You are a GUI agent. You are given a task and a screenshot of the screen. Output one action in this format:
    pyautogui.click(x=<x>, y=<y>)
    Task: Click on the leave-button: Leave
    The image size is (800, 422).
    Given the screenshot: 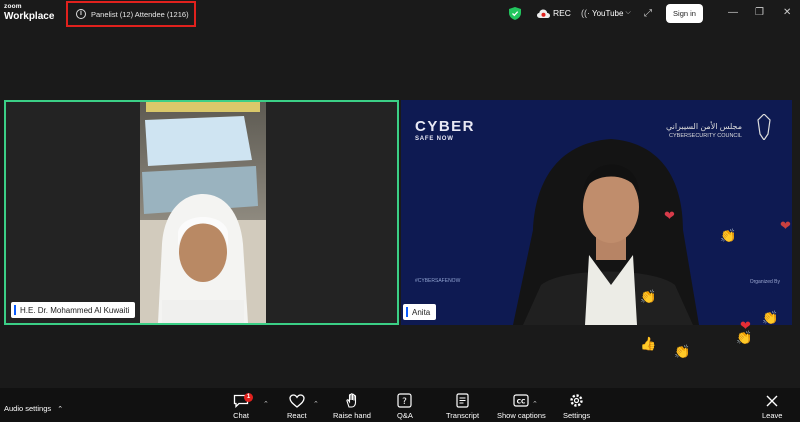 What is the action you would take?
    pyautogui.click(x=772, y=406)
    